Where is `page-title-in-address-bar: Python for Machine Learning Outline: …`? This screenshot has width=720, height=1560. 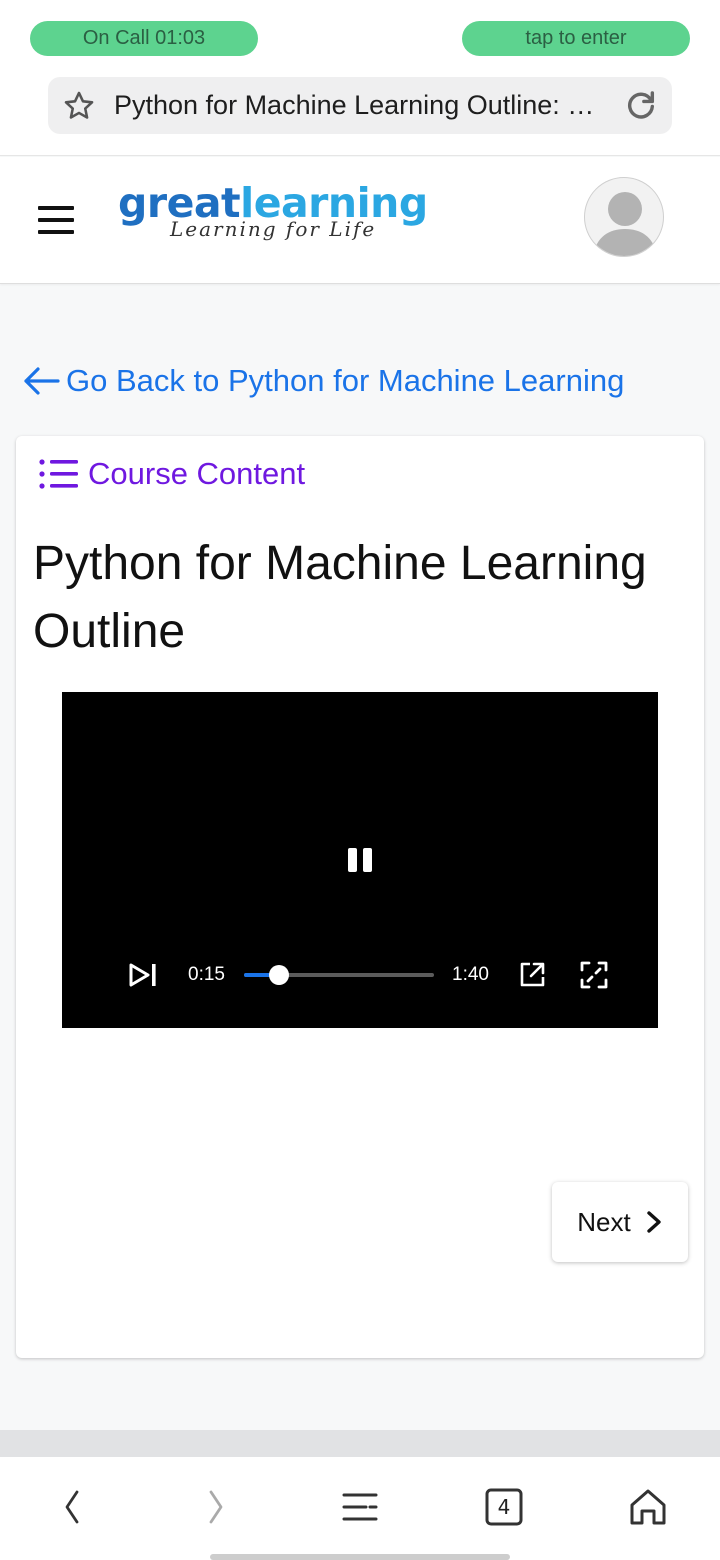
page-title-in-address-bar: Python for Machine Learning Outline: … is located at coordinates (364, 105).